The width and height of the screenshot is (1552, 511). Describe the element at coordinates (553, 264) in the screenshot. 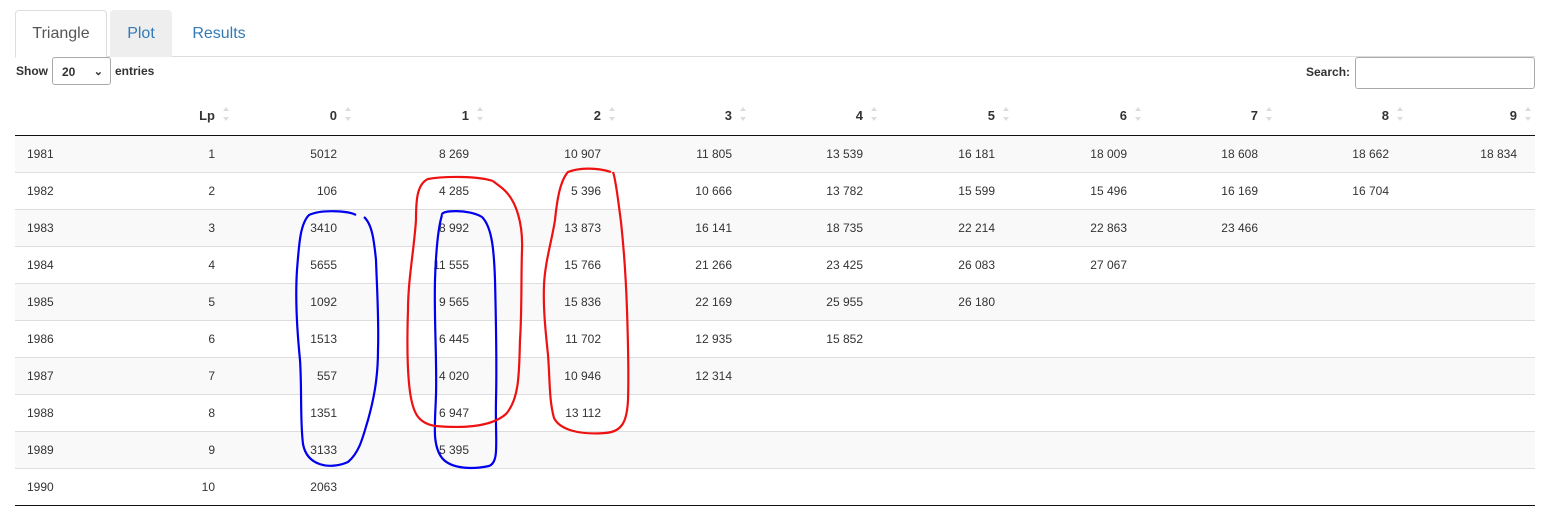

I see `table-cell: 15 766` at that location.